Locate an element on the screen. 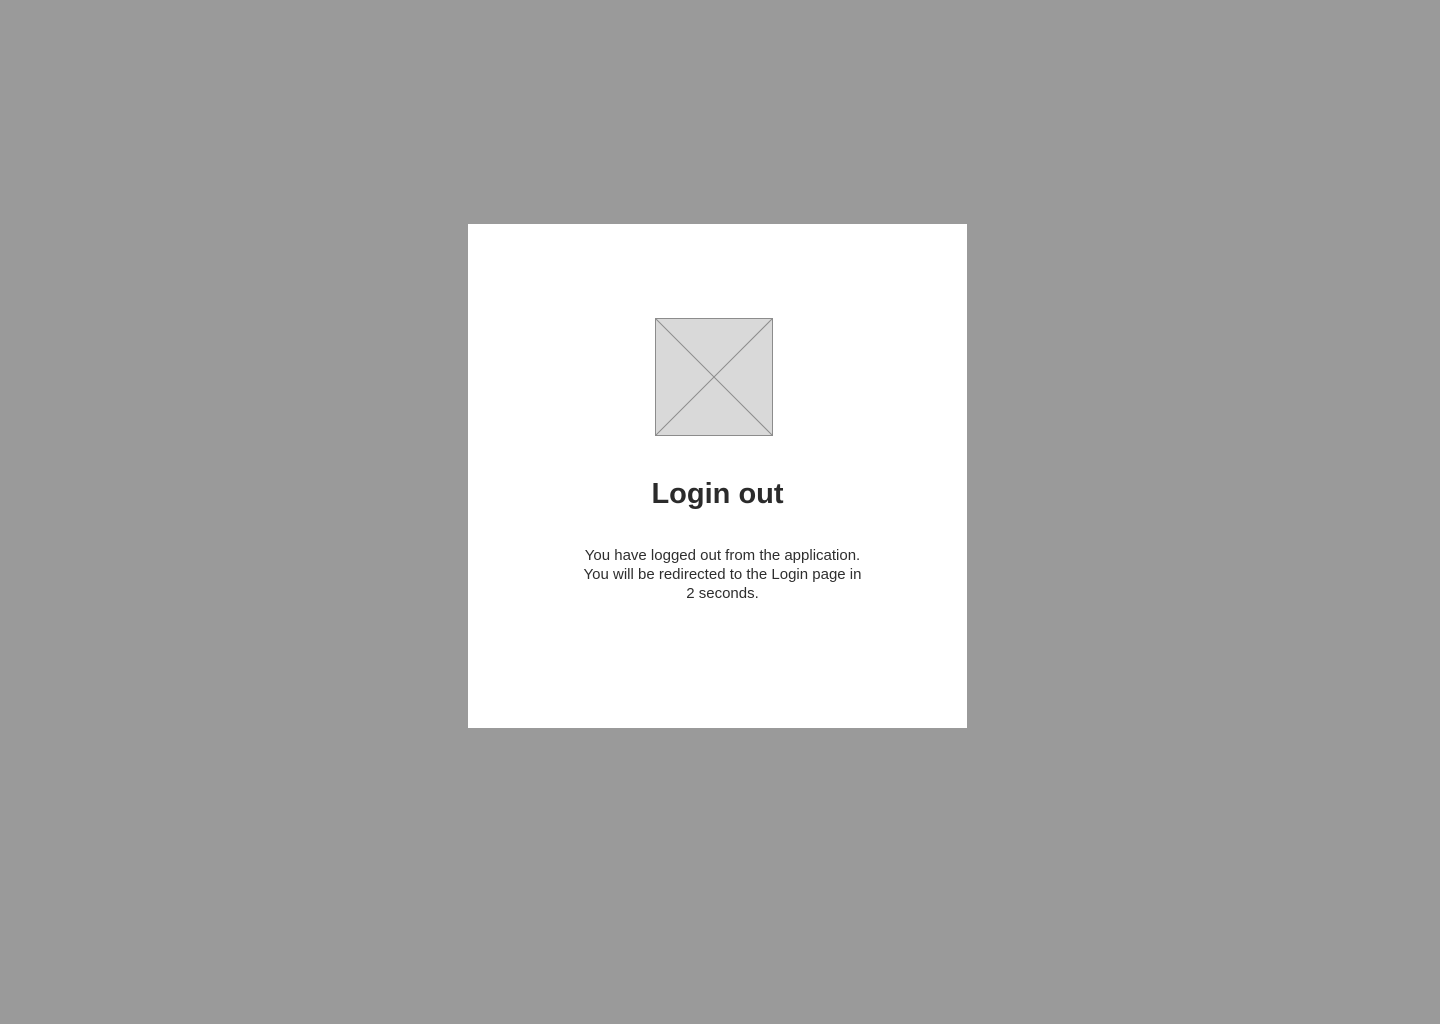 The width and height of the screenshot is (1440, 1024). dialog-title: Login out is located at coordinates (717, 494).